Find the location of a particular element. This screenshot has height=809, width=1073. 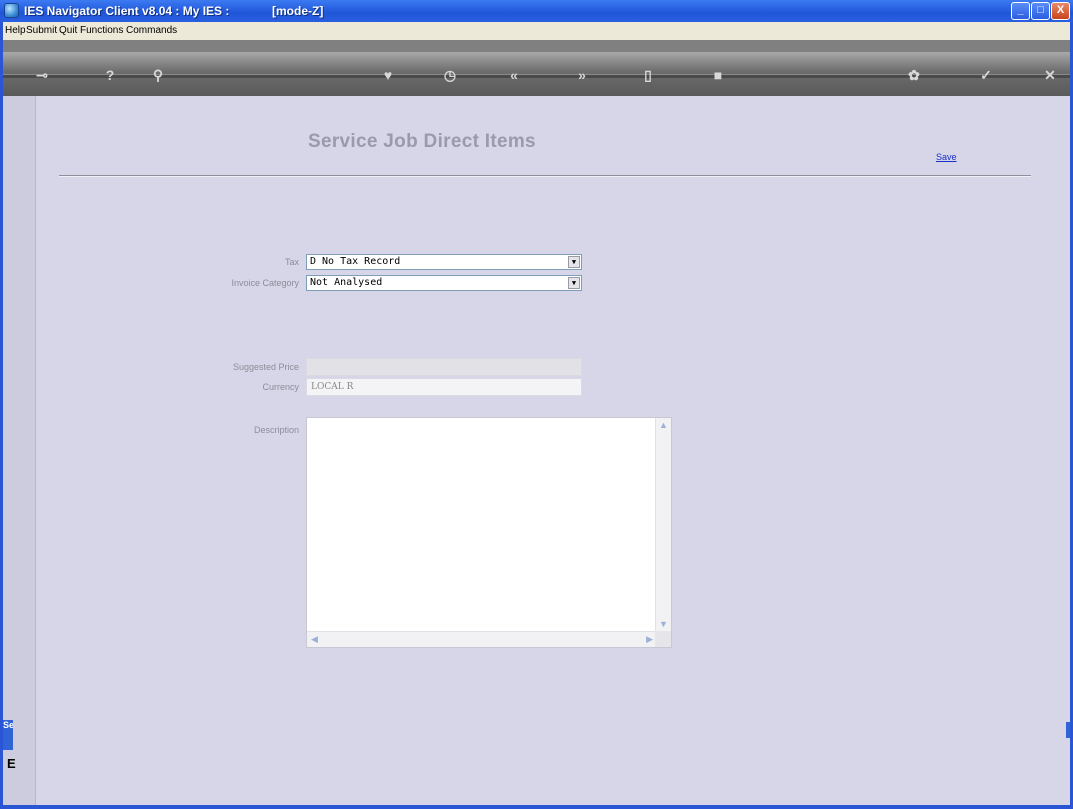

scroll-left-icon: ◀ is located at coordinates (314, 639).